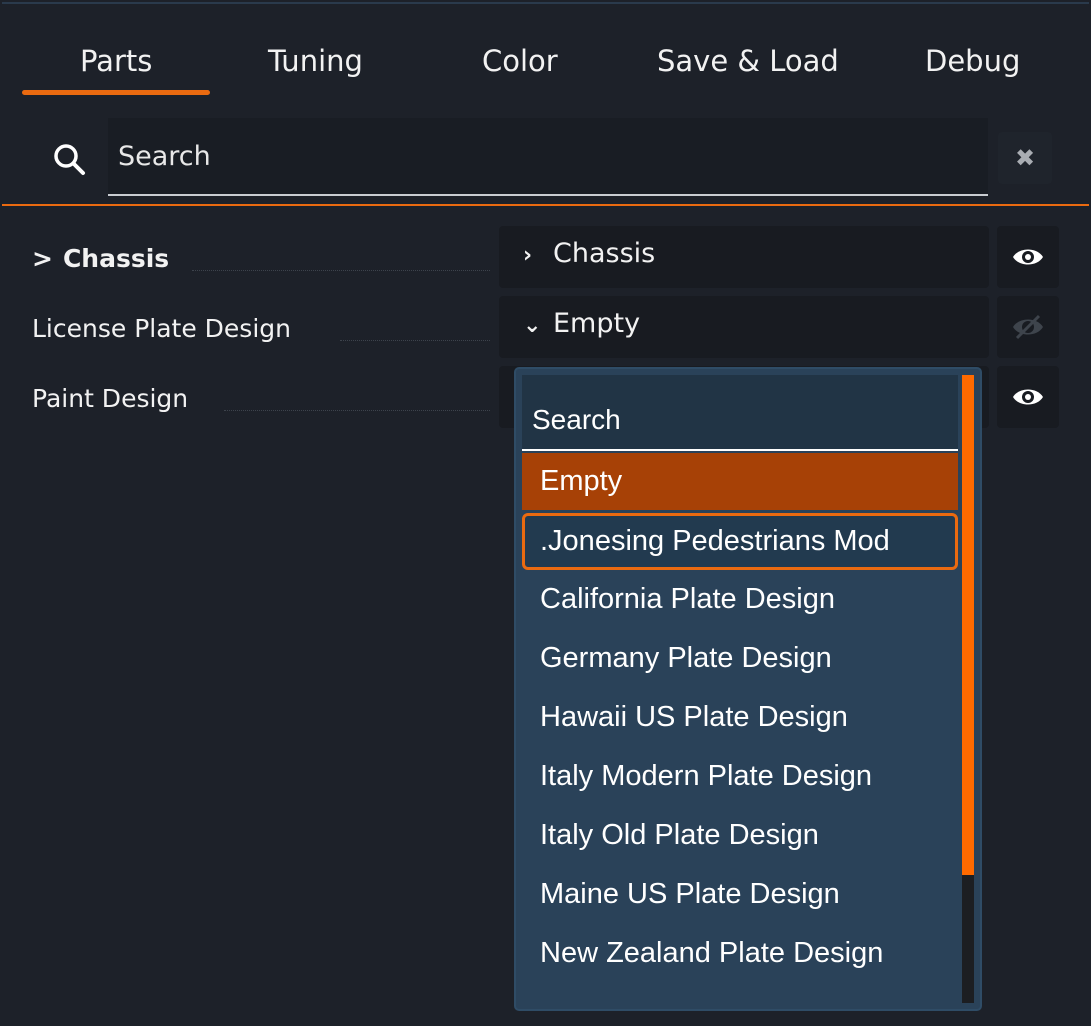 The width and height of the screenshot is (1091, 1026). Describe the element at coordinates (748, 61) in the screenshot. I see `tab-save-load: Save & Load` at that location.